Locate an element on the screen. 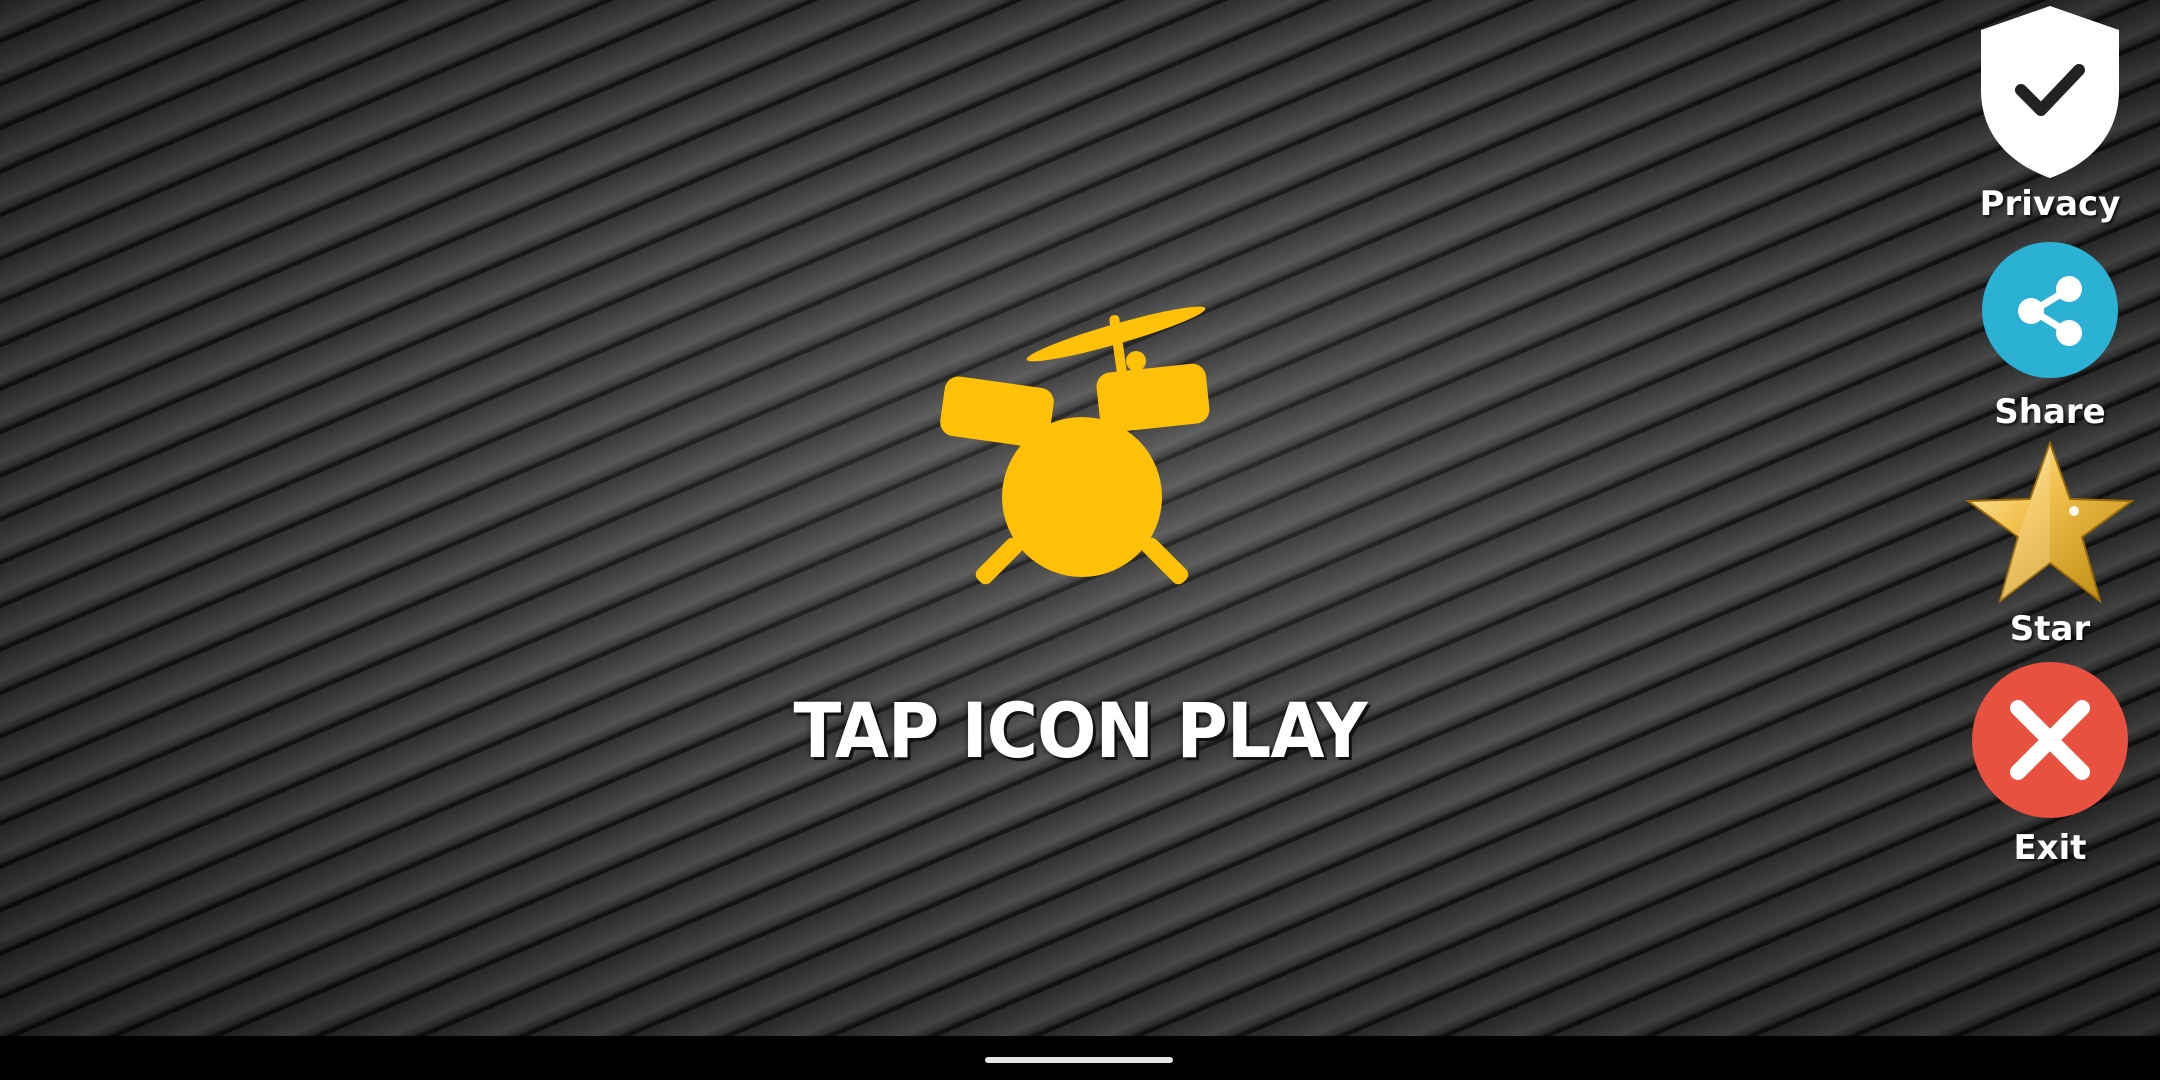 This screenshot has width=2160, height=1080. share-button: Share is located at coordinates (2050, 337).